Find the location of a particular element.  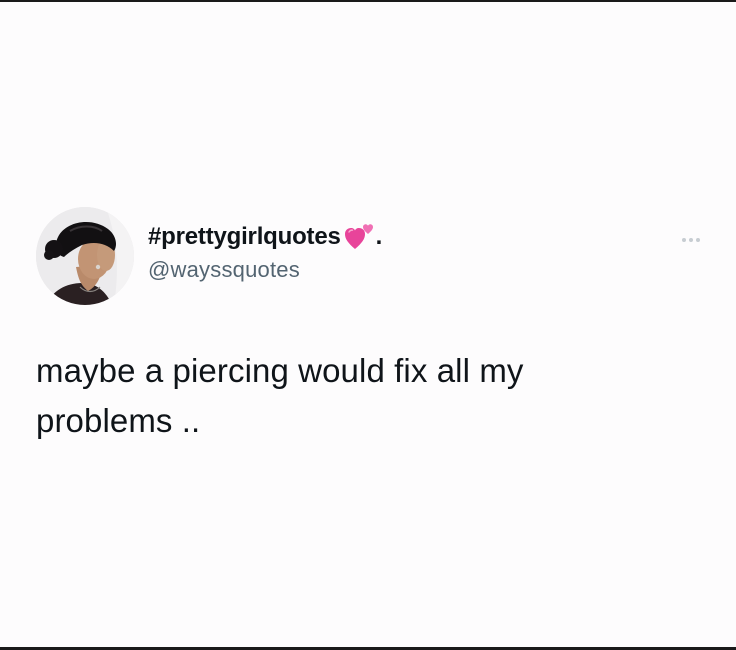

avatar is located at coordinates (85, 256).